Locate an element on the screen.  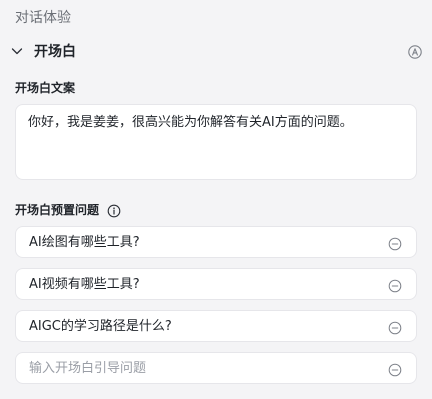
preset-question-row: AI视频有哪些工具? is located at coordinates (216, 284).